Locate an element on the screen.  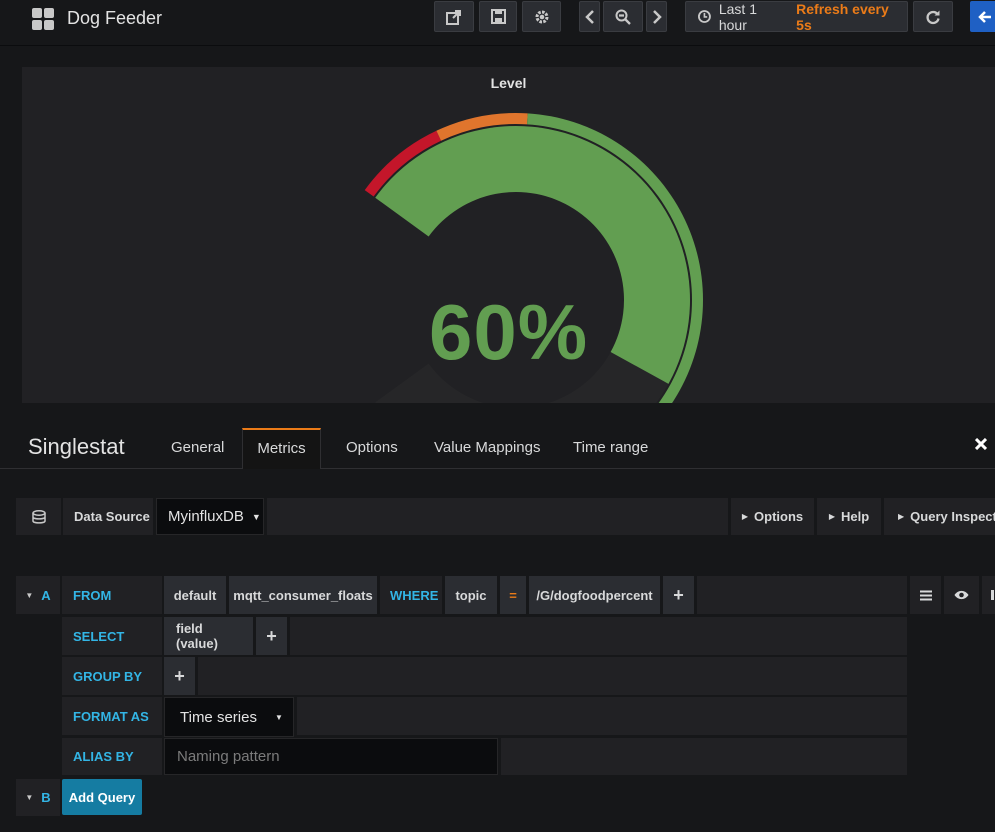
arrow-left-icon is located at coordinates (984, 16).